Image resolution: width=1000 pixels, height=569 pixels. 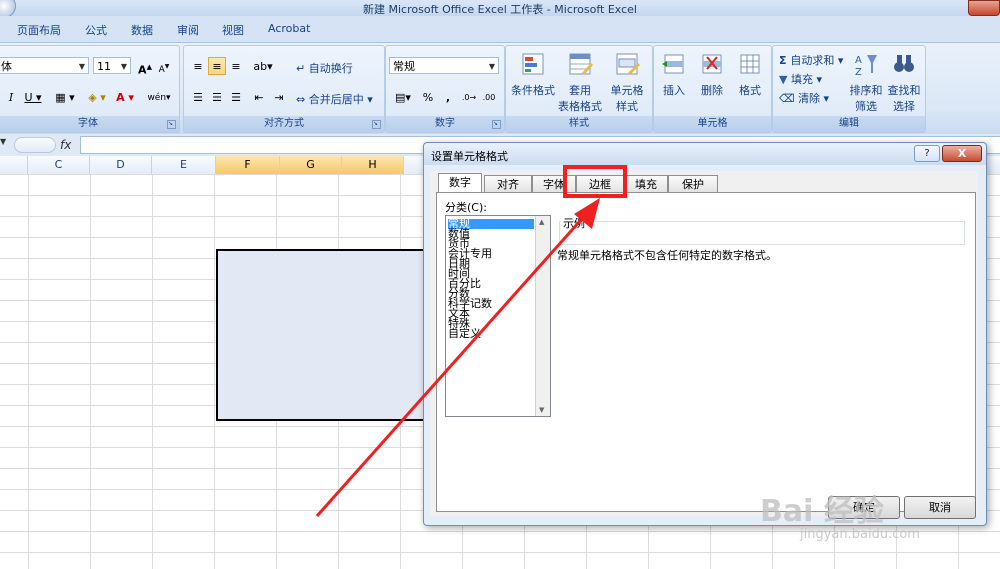 I want to click on tab-page-layout: 页面布局, so click(x=39, y=30).